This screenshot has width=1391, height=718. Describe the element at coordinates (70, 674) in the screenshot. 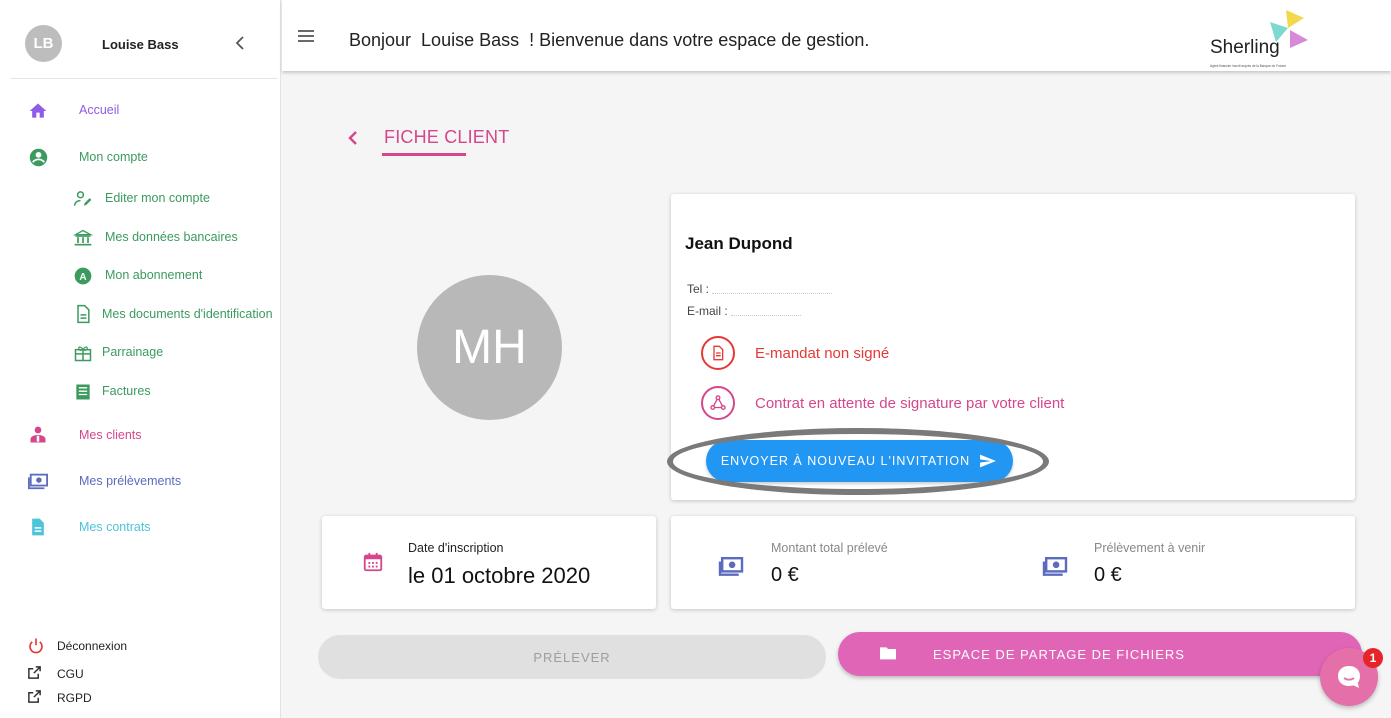

I see `cgu-label: CGU` at that location.